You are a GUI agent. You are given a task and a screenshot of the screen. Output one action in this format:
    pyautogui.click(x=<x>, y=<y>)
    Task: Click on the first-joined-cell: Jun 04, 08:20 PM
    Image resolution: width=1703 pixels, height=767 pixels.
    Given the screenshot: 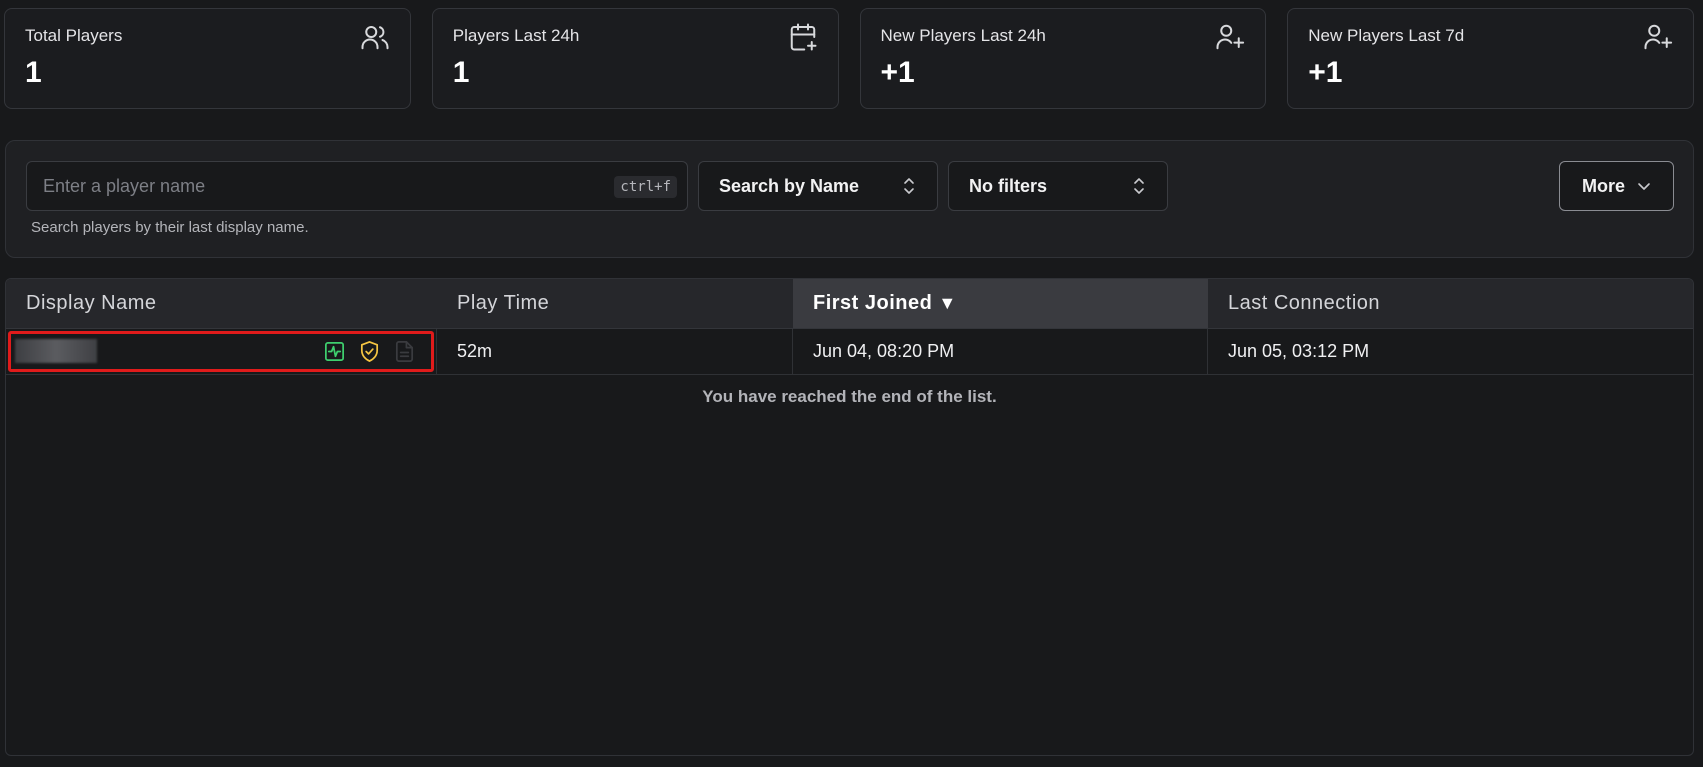 What is the action you would take?
    pyautogui.click(x=1000, y=351)
    